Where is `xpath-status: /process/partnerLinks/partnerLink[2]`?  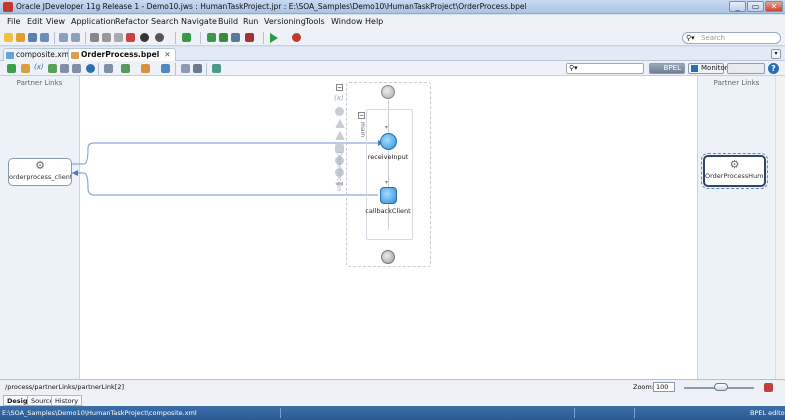
xpath-status: /process/partnerLinks/partnerLink[2] is located at coordinates (65, 387).